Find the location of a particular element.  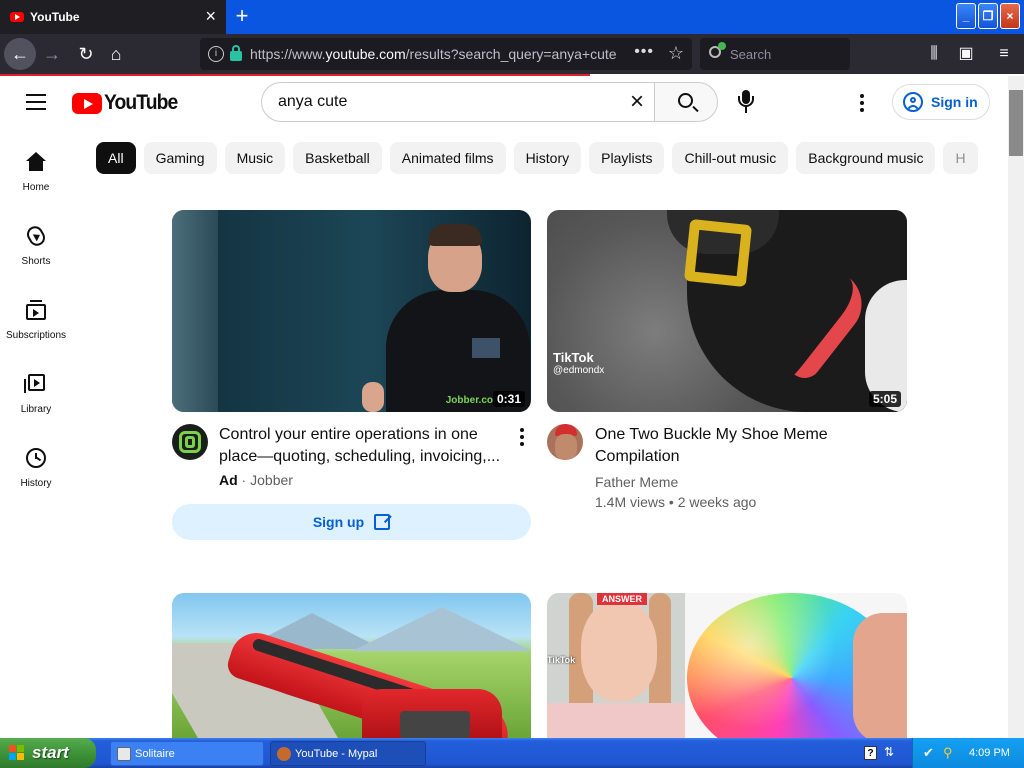

search-tray-icon: ⚲ is located at coordinates (948, 753).